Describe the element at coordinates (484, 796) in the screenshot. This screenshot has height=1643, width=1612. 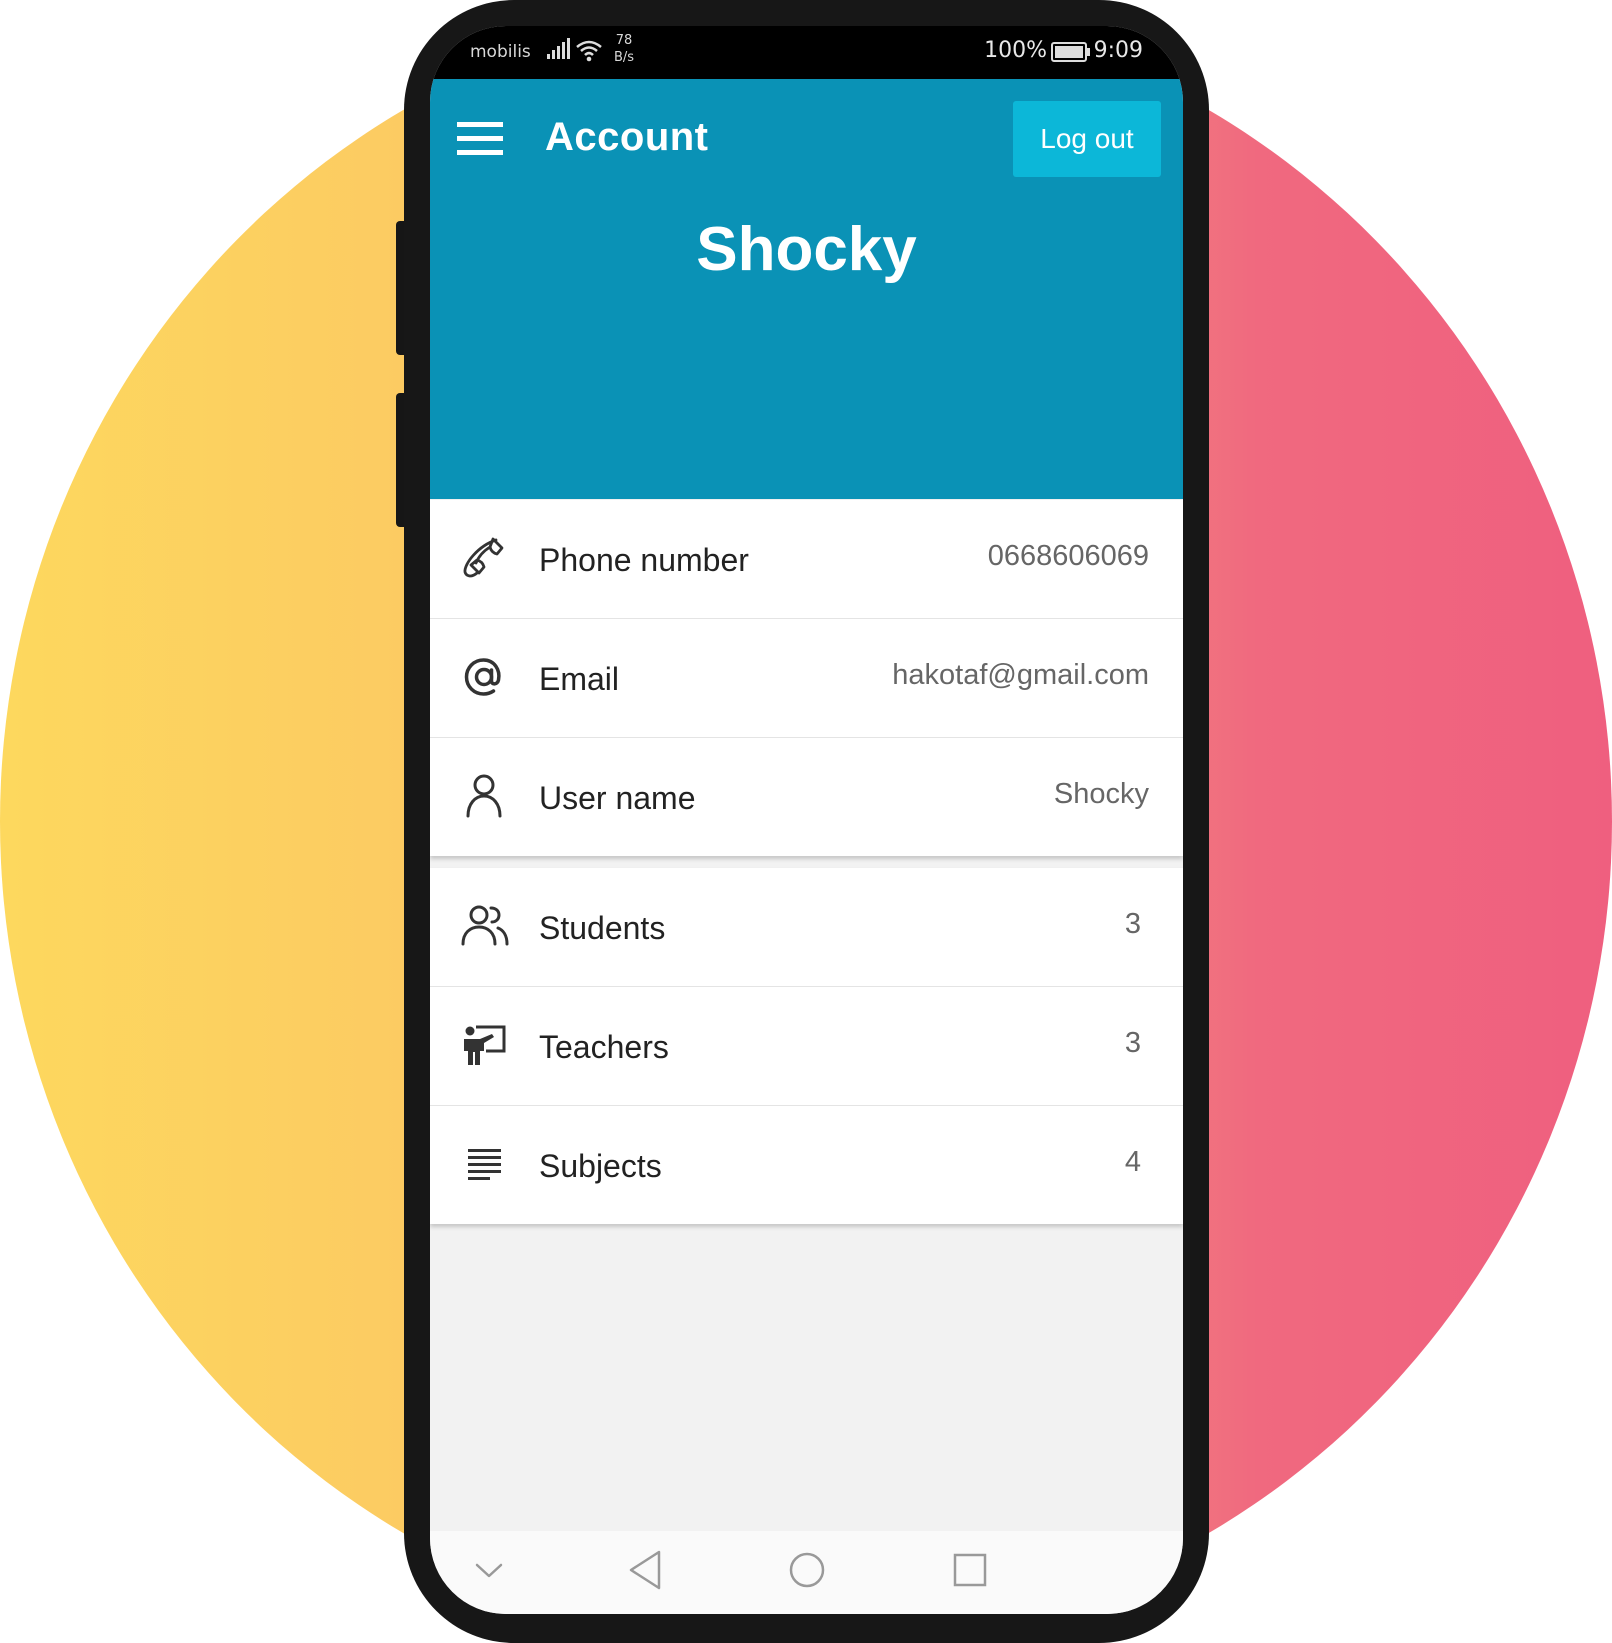
I see `person-icon` at that location.